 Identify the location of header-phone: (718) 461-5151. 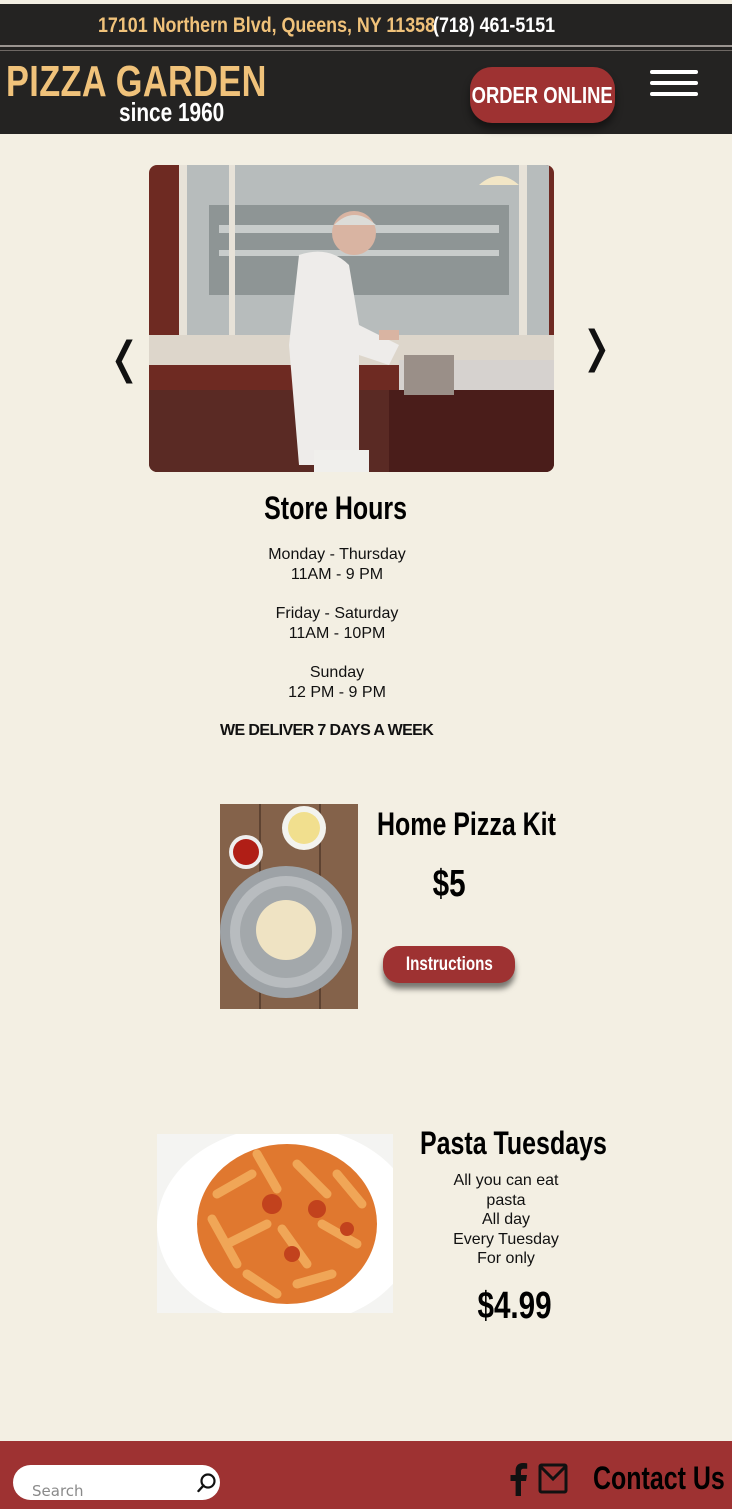
(494, 26).